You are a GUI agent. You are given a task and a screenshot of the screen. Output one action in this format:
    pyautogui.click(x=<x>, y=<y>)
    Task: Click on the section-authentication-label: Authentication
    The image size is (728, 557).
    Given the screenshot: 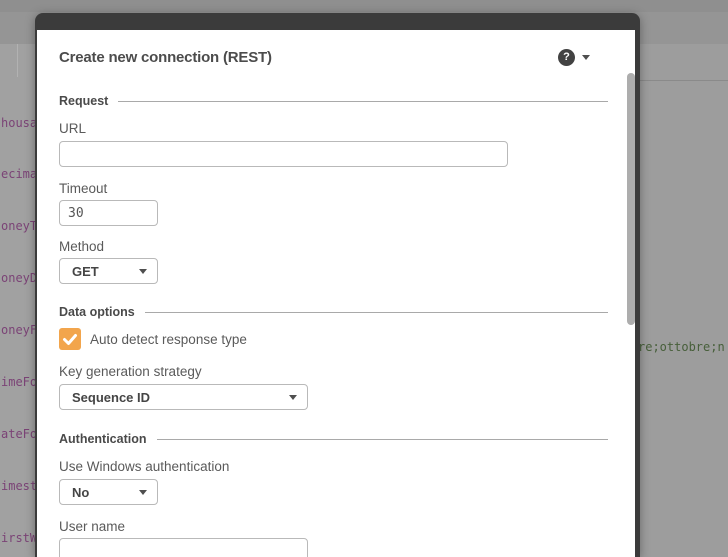 What is the action you would take?
    pyautogui.click(x=103, y=439)
    